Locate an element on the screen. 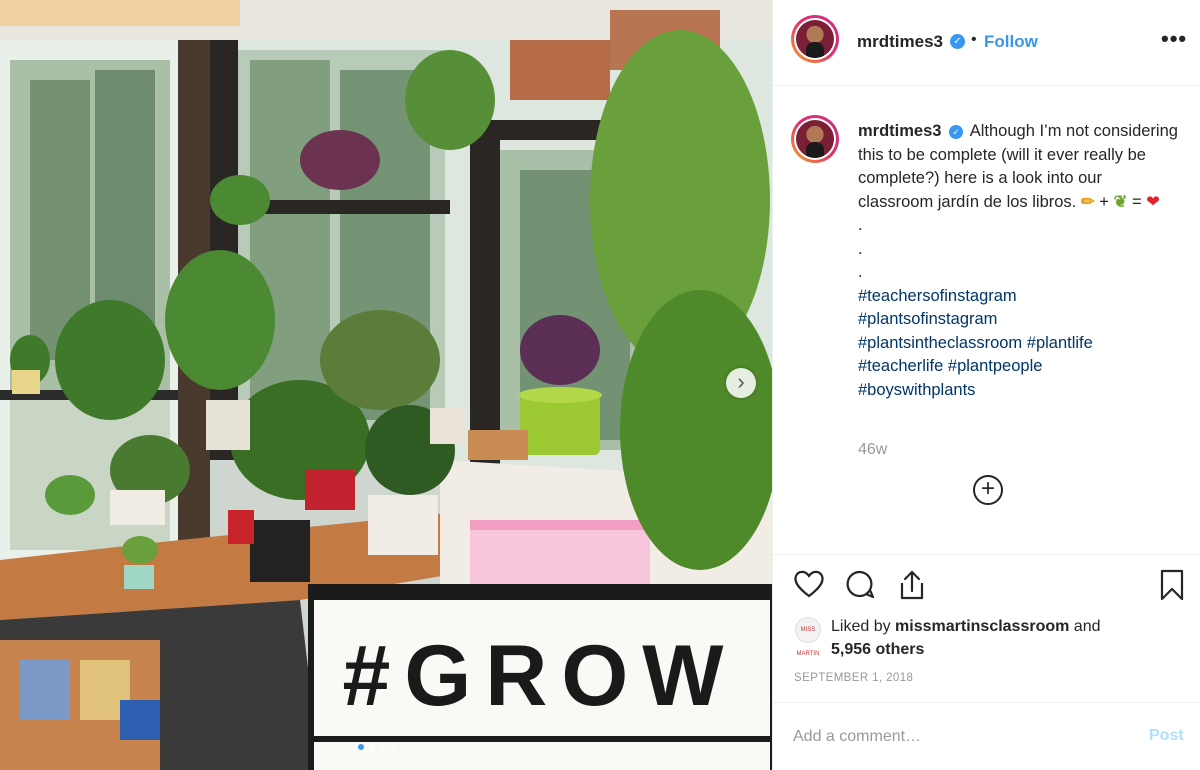 The height and width of the screenshot is (770, 1200). hashtag-link: #plantpeople is located at coordinates (995, 366).